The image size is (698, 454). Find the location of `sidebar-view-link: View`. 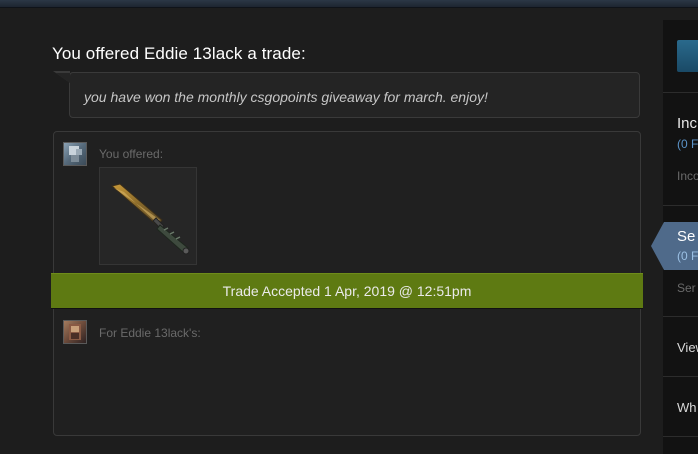

sidebar-view-link: View is located at coordinates (687, 347).